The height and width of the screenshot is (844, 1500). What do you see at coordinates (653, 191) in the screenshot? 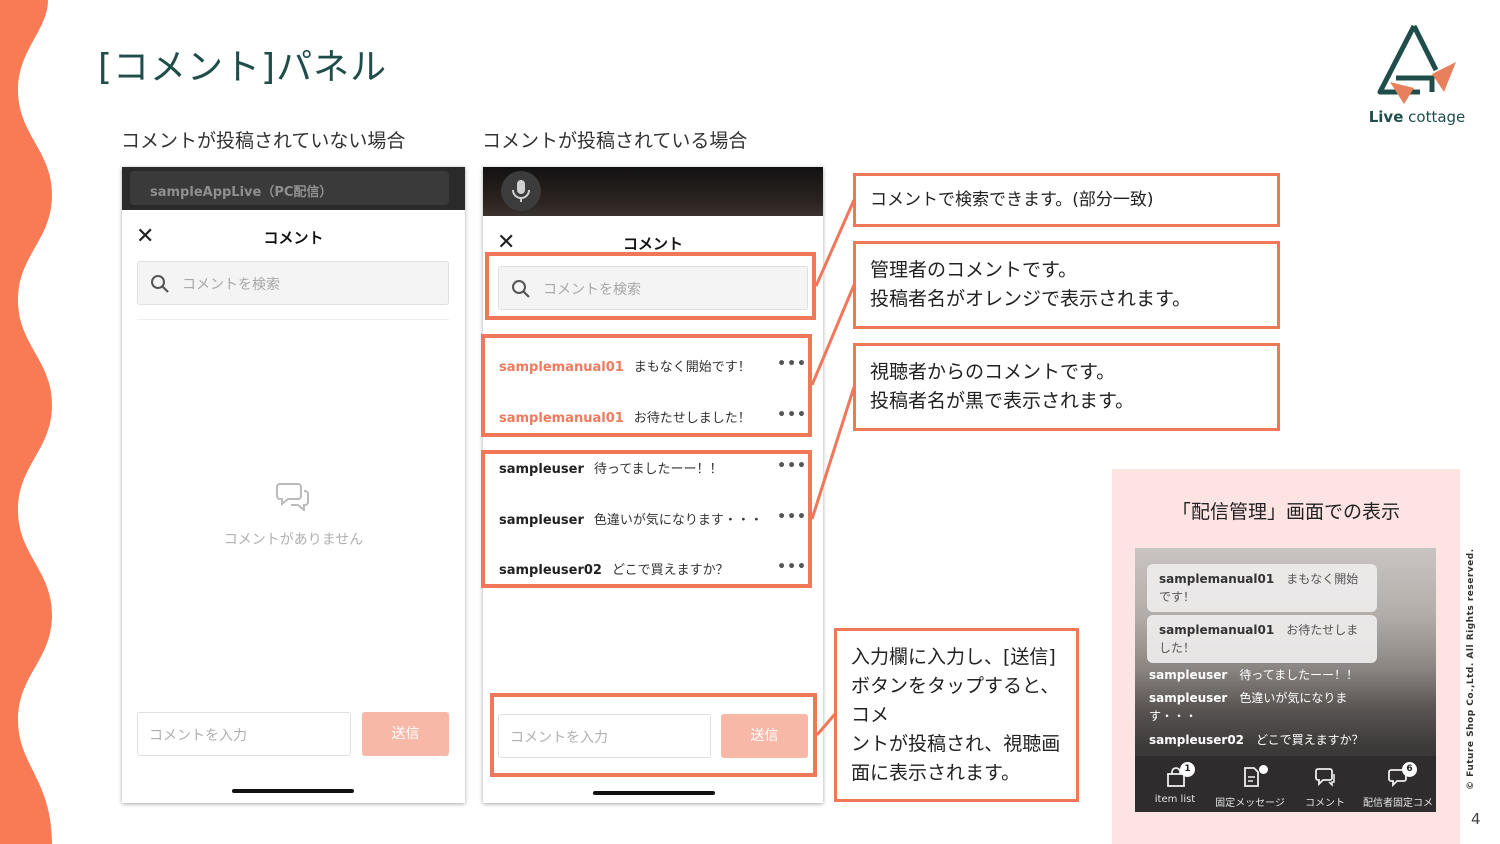
I see `video-header` at bounding box center [653, 191].